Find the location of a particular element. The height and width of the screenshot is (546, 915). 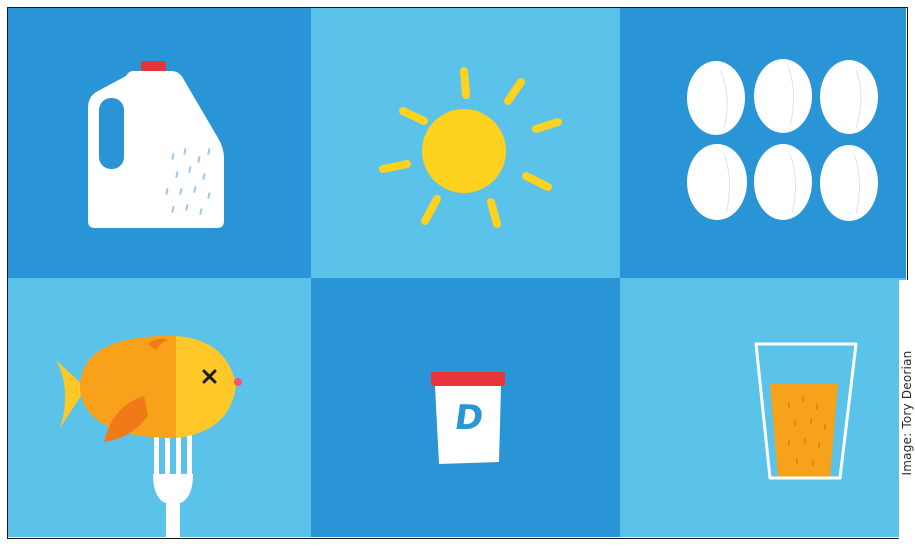

tile-orange-juice is located at coordinates (763, 407).